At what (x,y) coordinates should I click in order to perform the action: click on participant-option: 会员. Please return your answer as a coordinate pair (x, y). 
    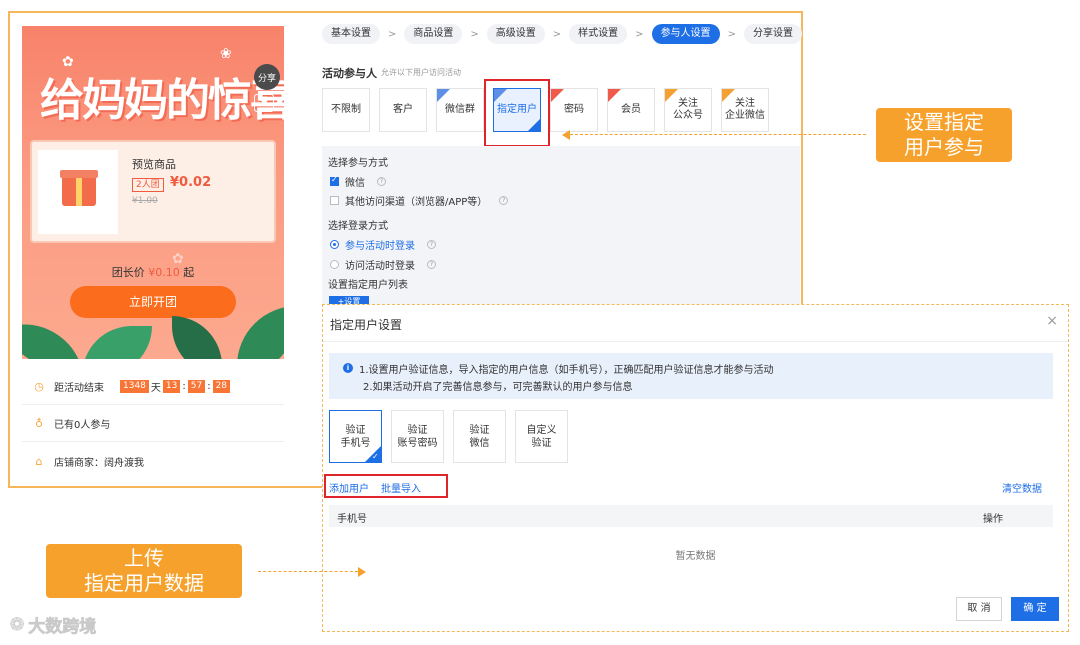
    Looking at the image, I should click on (631, 110).